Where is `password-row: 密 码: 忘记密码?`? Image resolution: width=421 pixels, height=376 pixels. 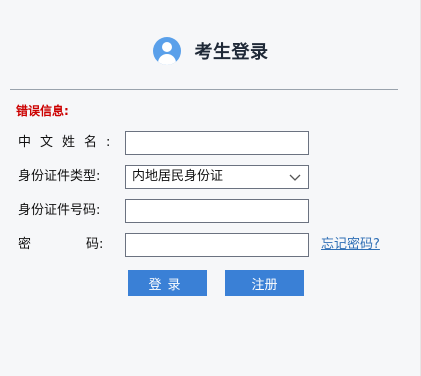
password-row: 密 码: 忘记密码? is located at coordinates (210, 245).